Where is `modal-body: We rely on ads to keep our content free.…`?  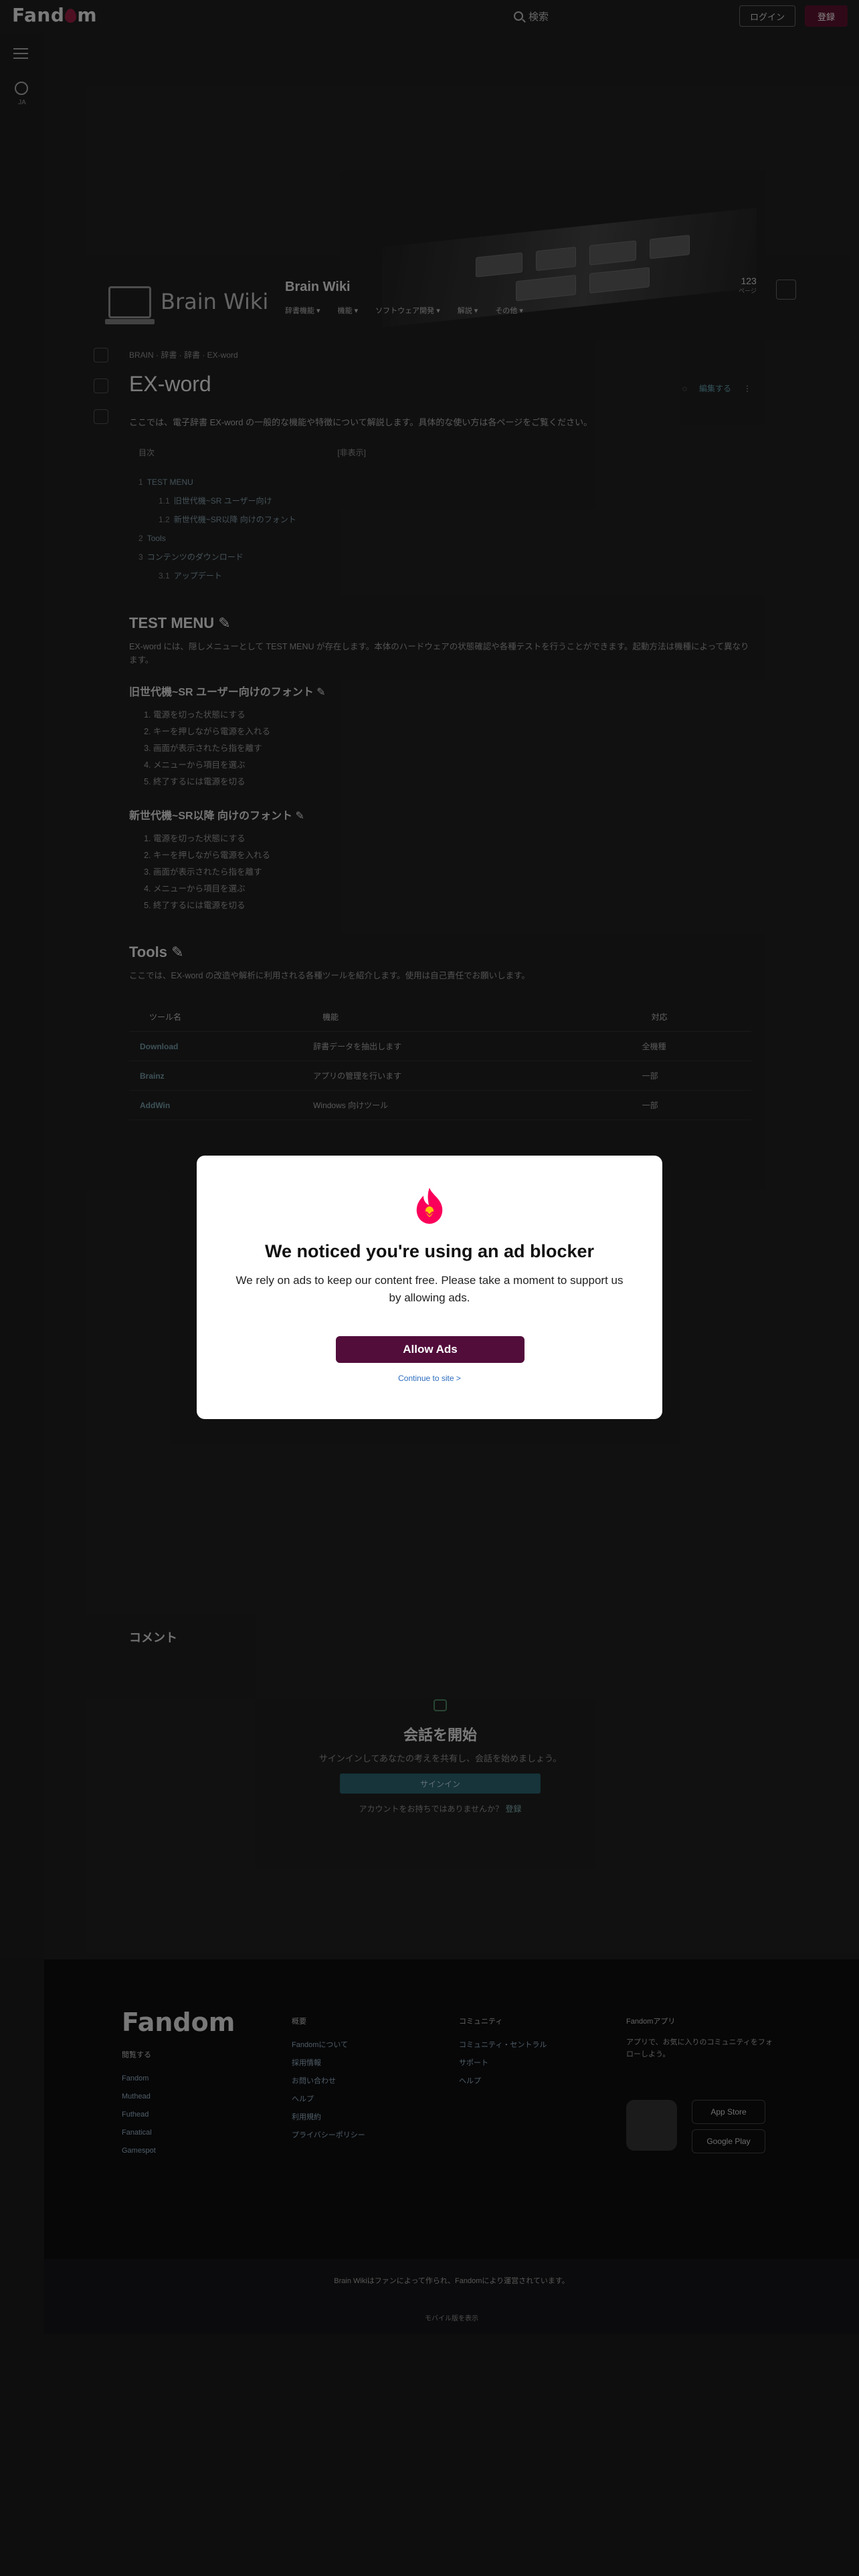 modal-body: We rely on ads to keep our content free.… is located at coordinates (429, 1289).